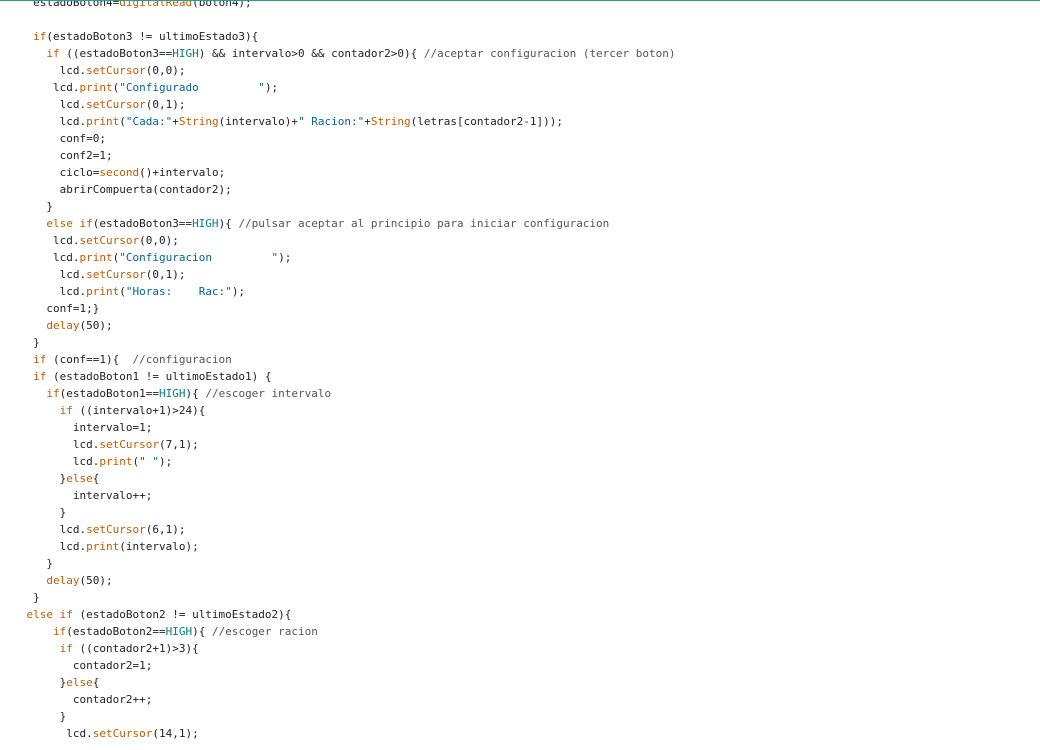 This screenshot has height=750, width=1040. I want to click on code-line, so click(338, 19).